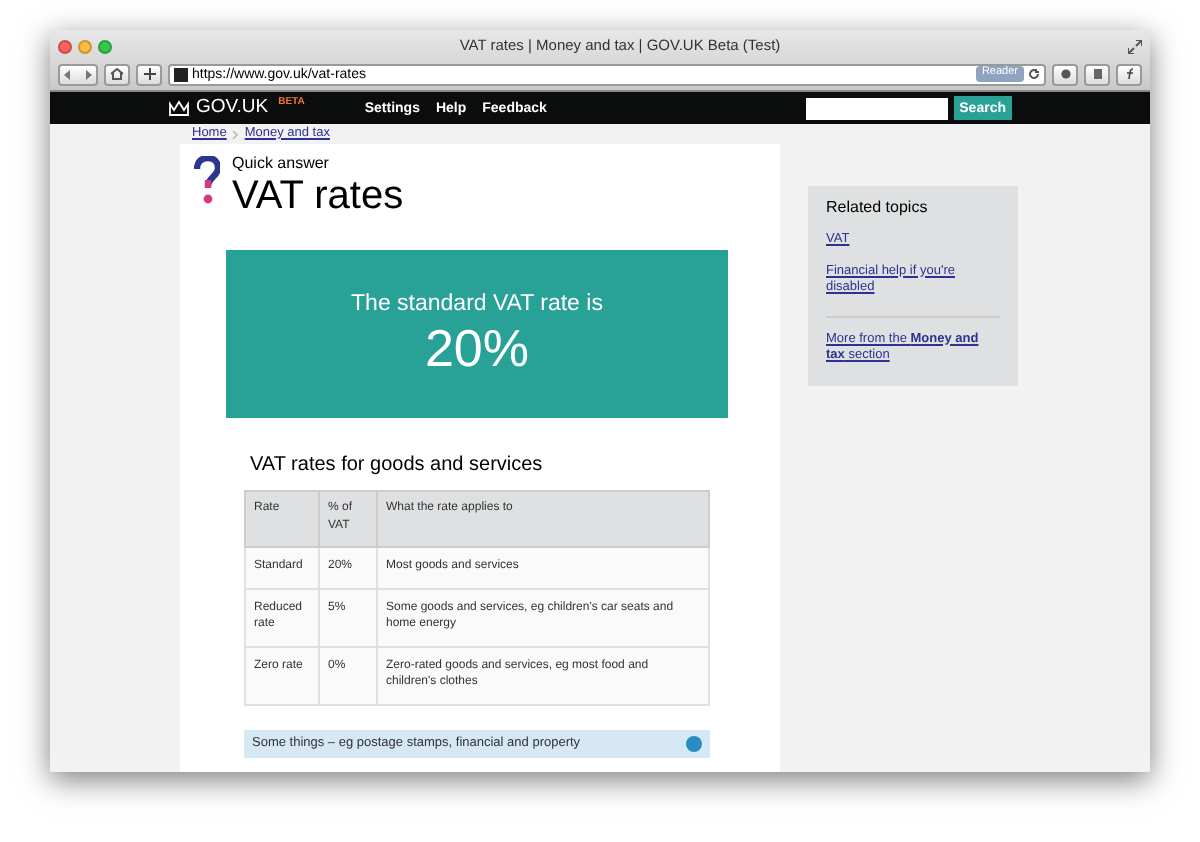 The width and height of the screenshot is (1200, 842). I want to click on site-logo: GOV.UK, so click(232, 108).